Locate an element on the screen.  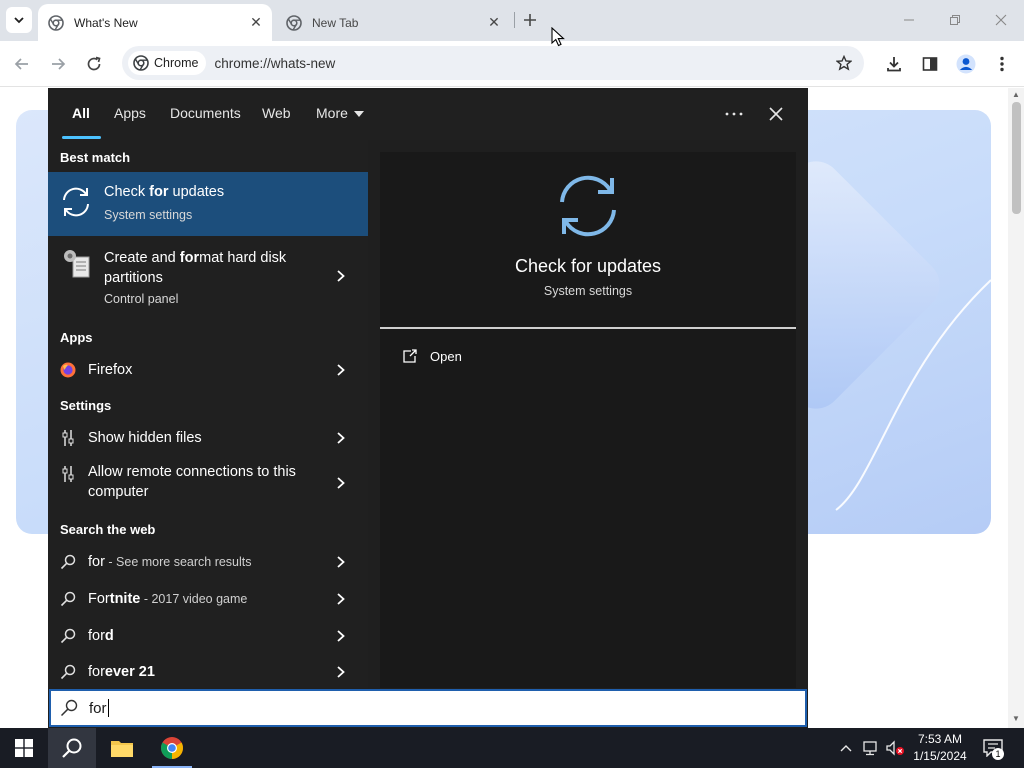
tab-title: What's New is located at coordinates (106, 22).